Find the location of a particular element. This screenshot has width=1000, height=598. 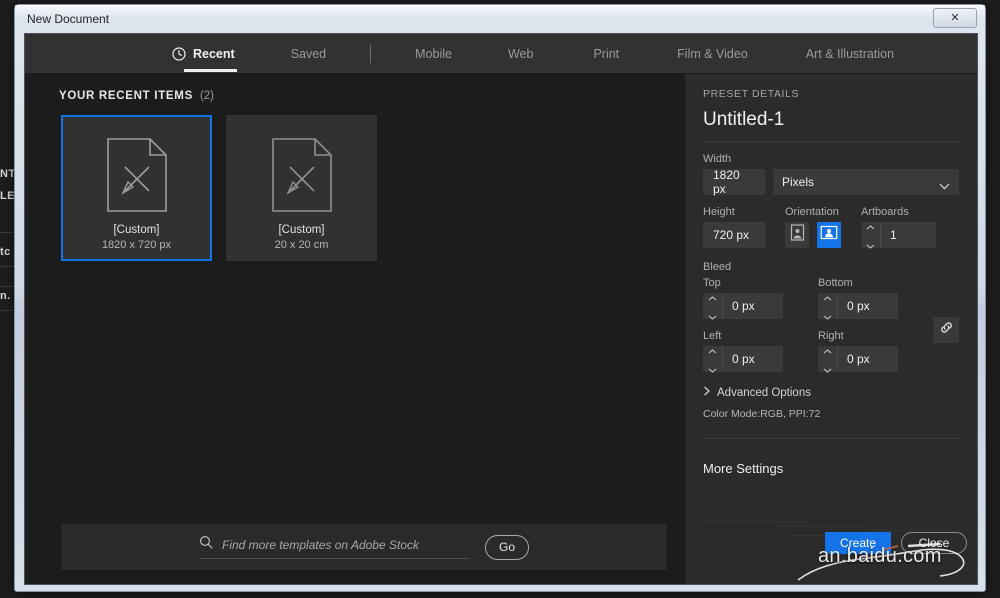

tab-saved: Saved is located at coordinates (308, 54).